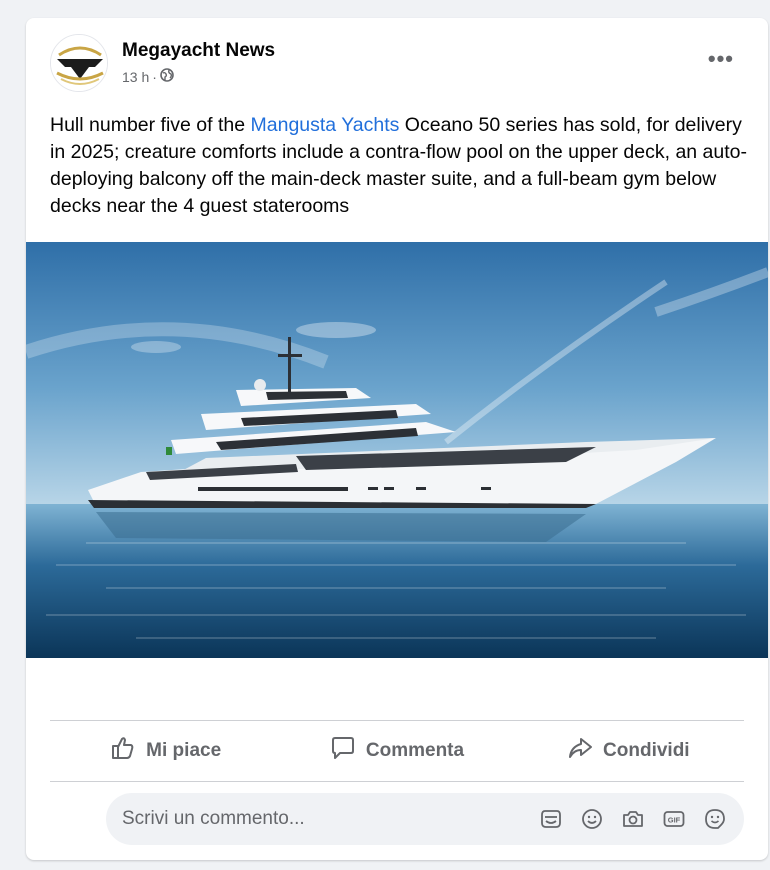  I want to click on like-button: Mi piace, so click(165, 751).